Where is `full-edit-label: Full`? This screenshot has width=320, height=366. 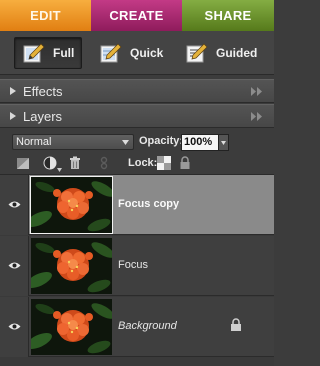 full-edit-label: Full is located at coordinates (64, 53).